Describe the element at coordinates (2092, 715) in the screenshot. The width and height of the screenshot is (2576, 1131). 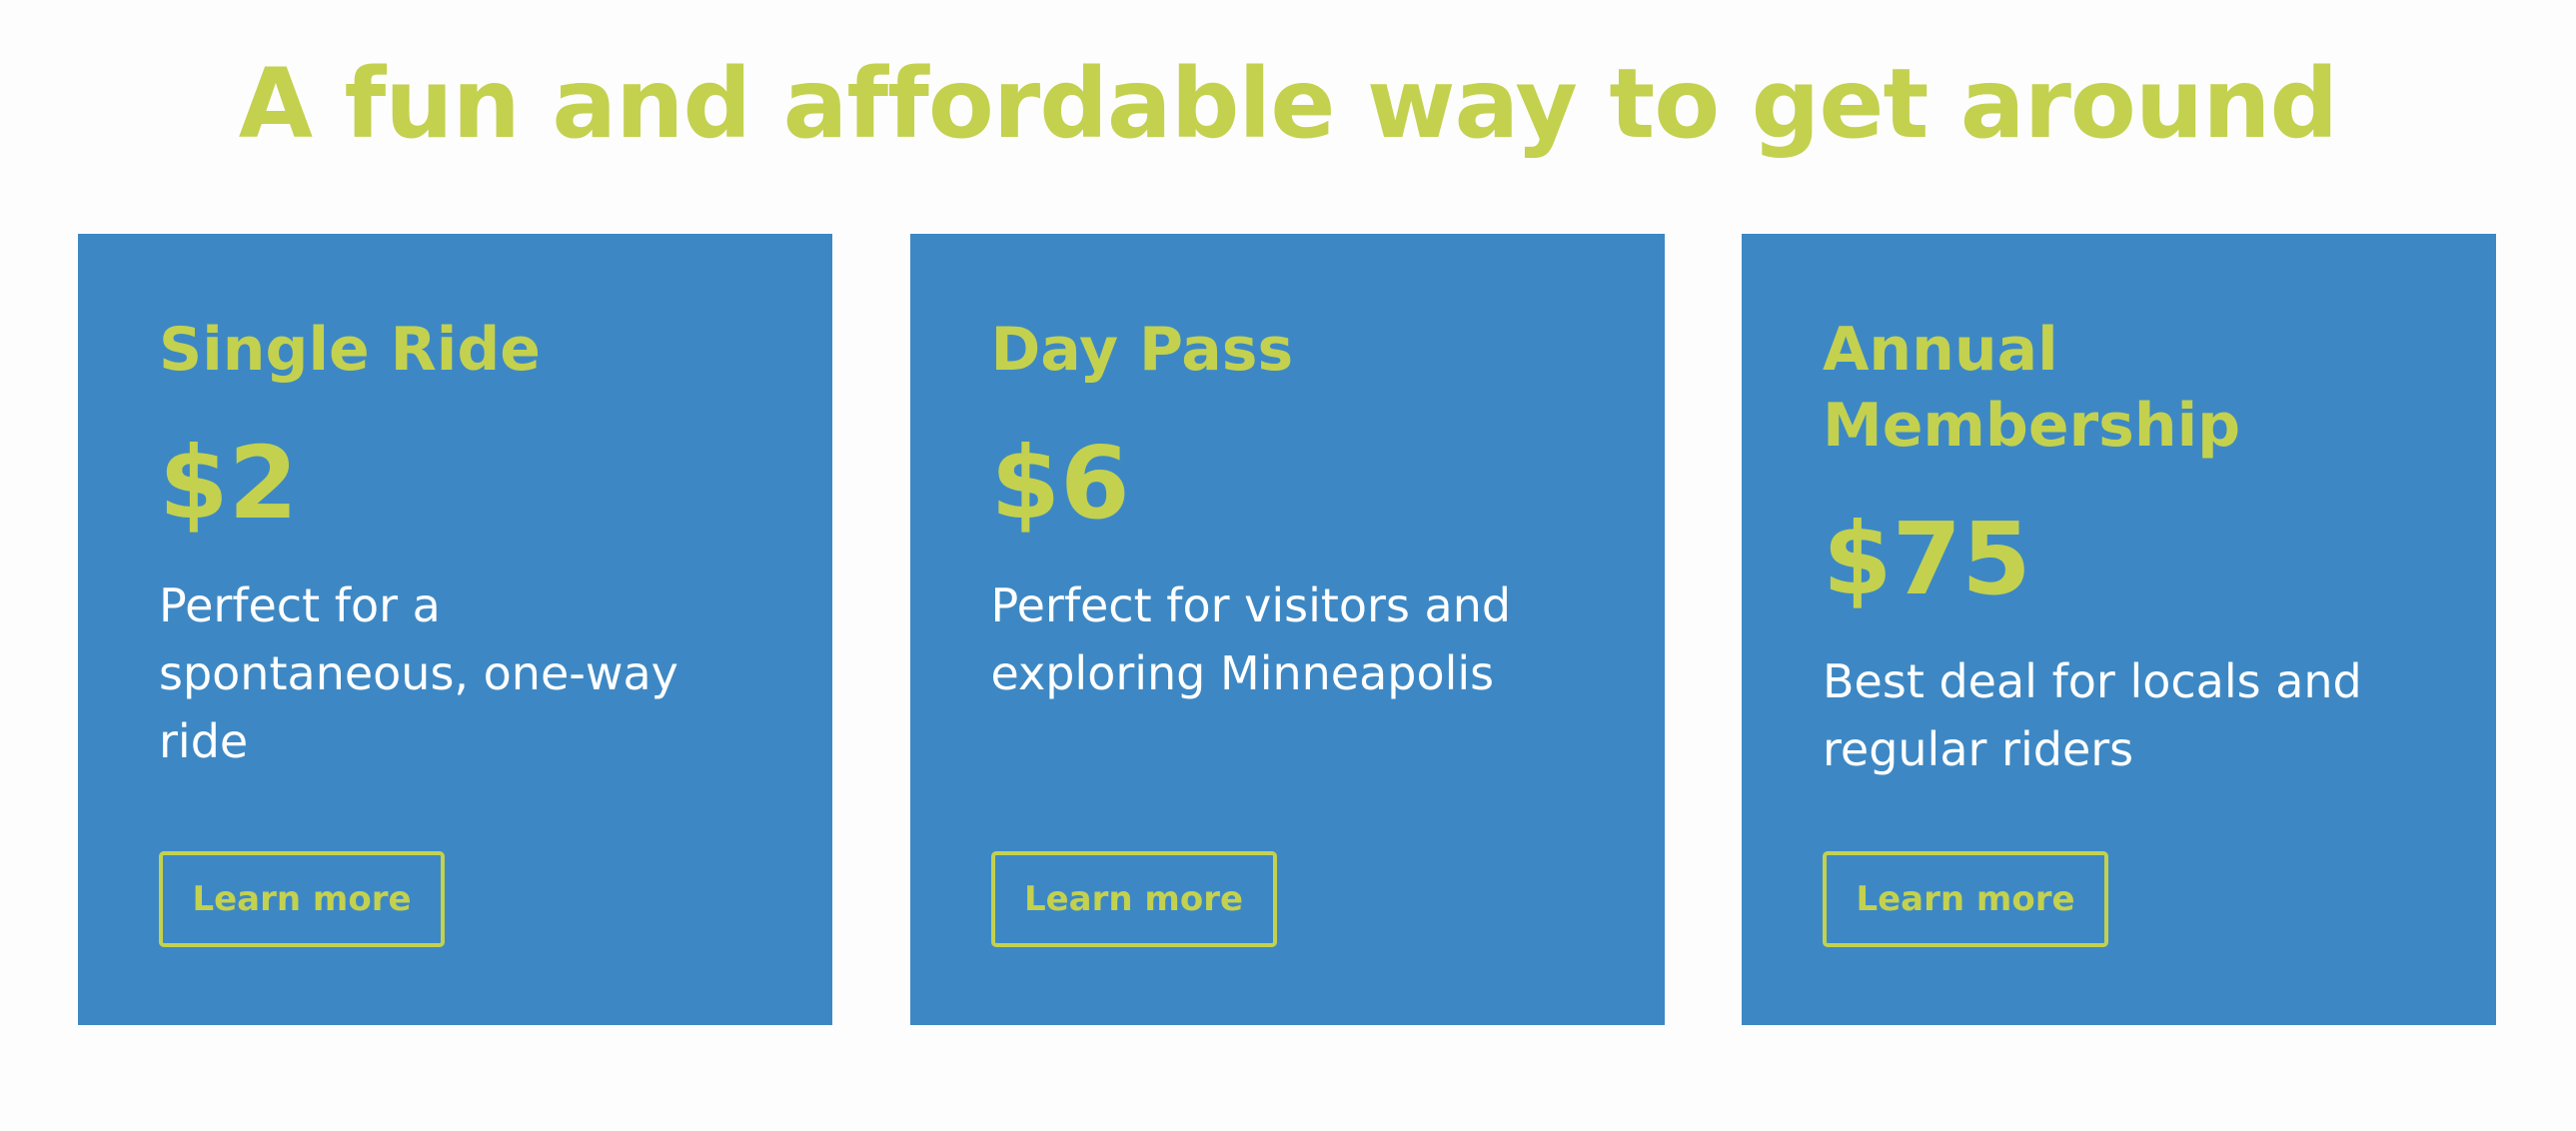
I see `plan-description: Best deal for locals and regular riders` at that location.